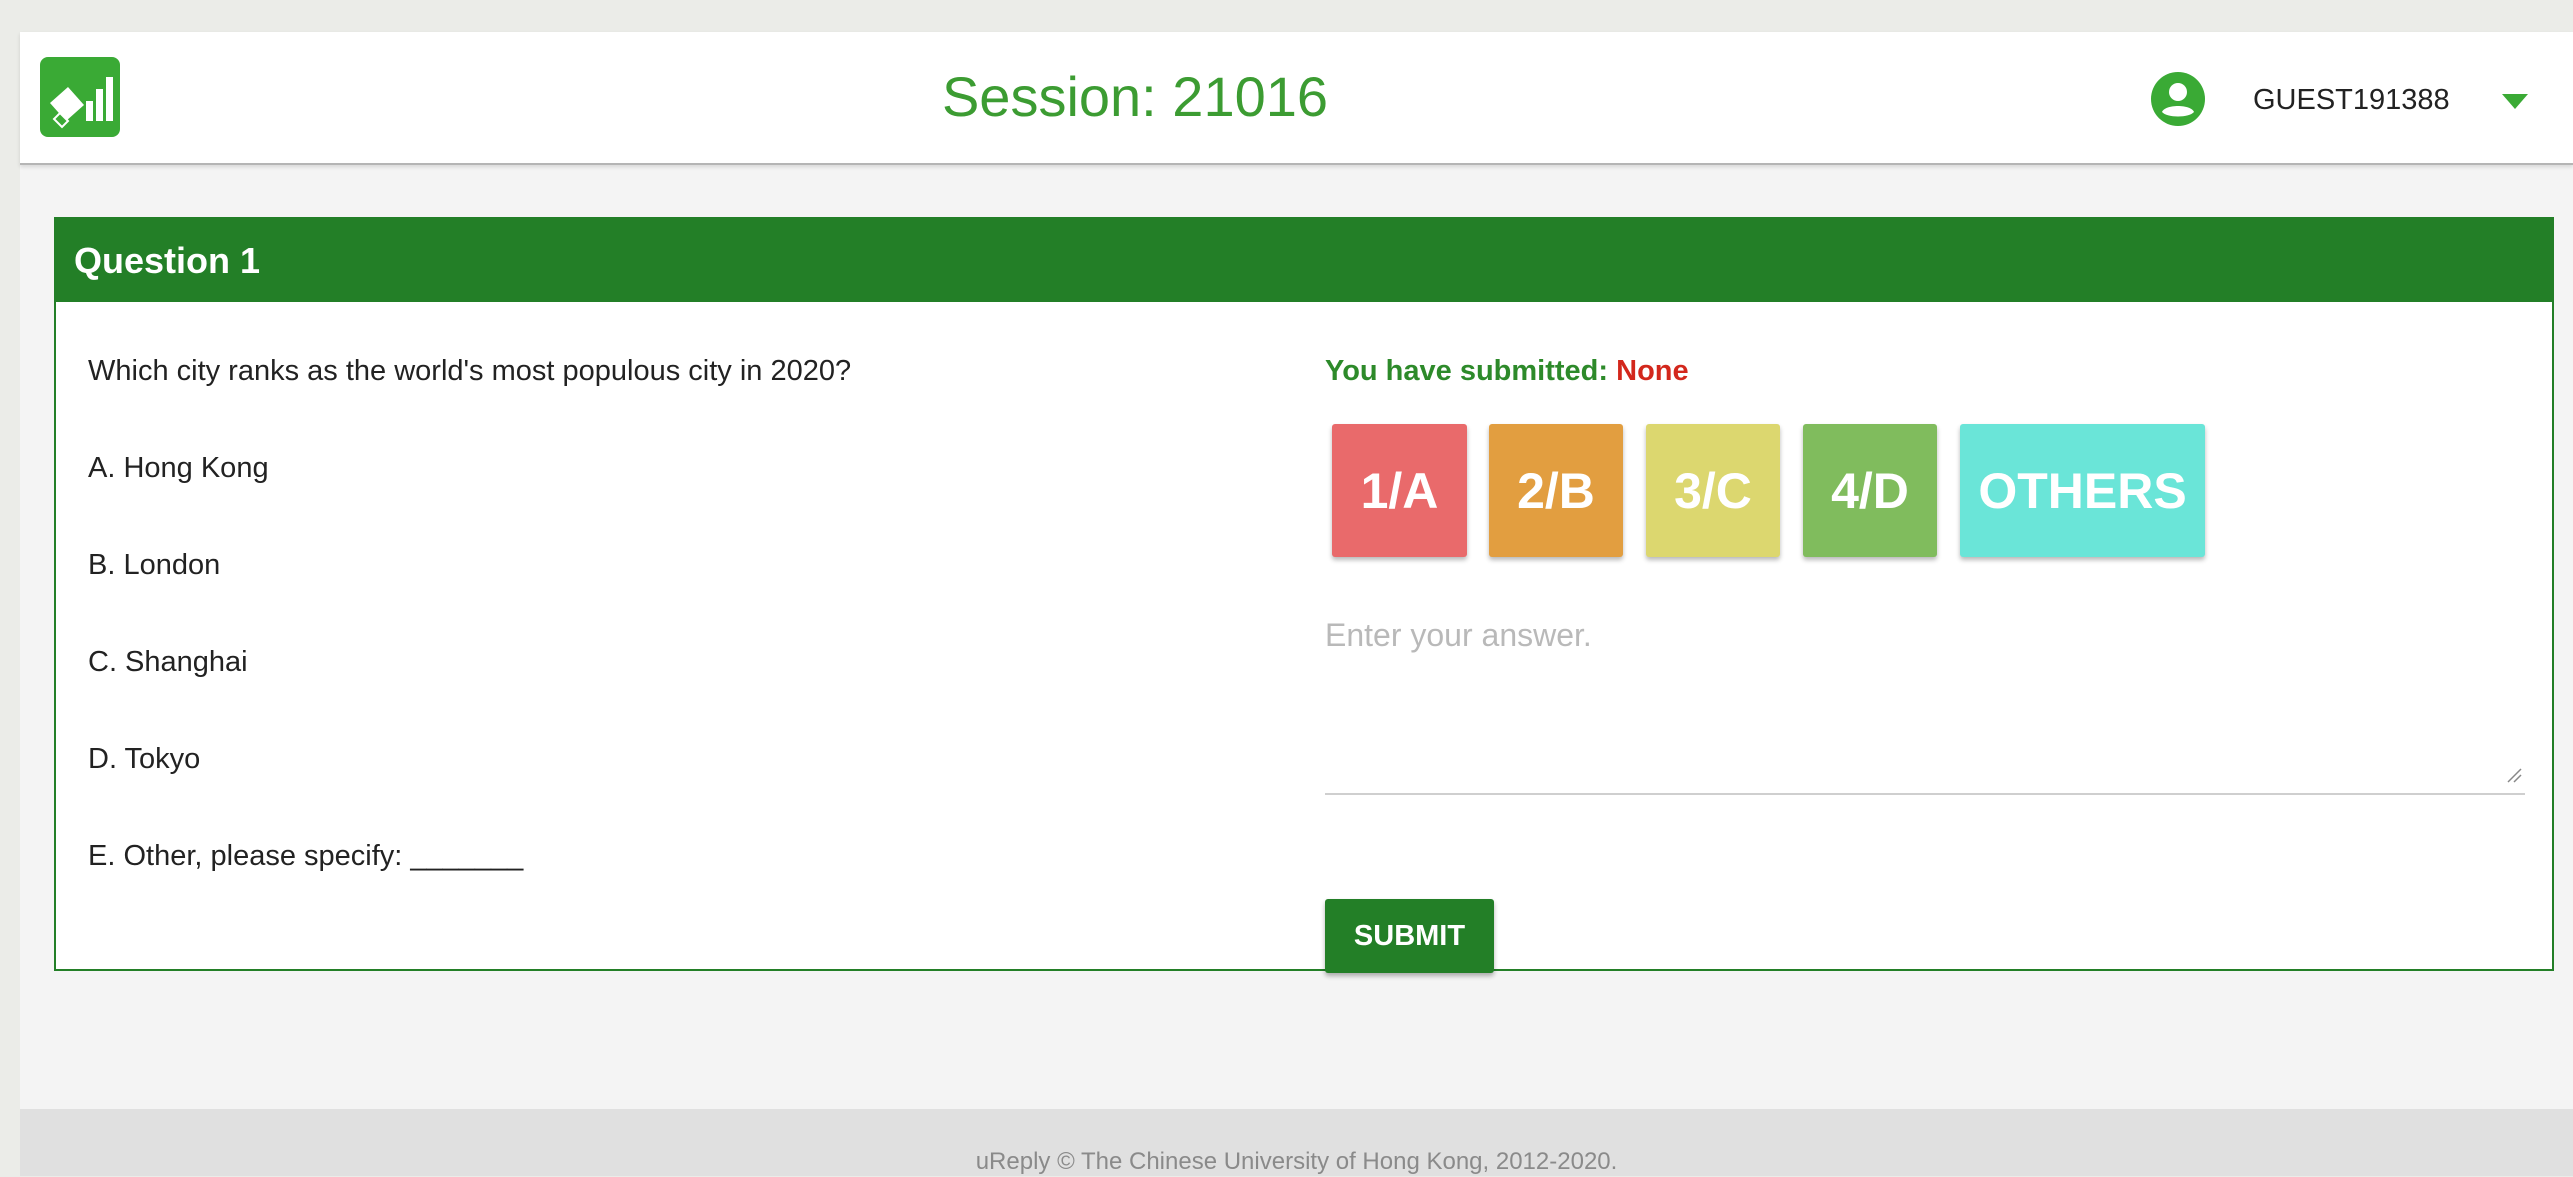 Image resolution: width=2573 pixels, height=1177 pixels. I want to click on option-b: B. London, so click(154, 565).